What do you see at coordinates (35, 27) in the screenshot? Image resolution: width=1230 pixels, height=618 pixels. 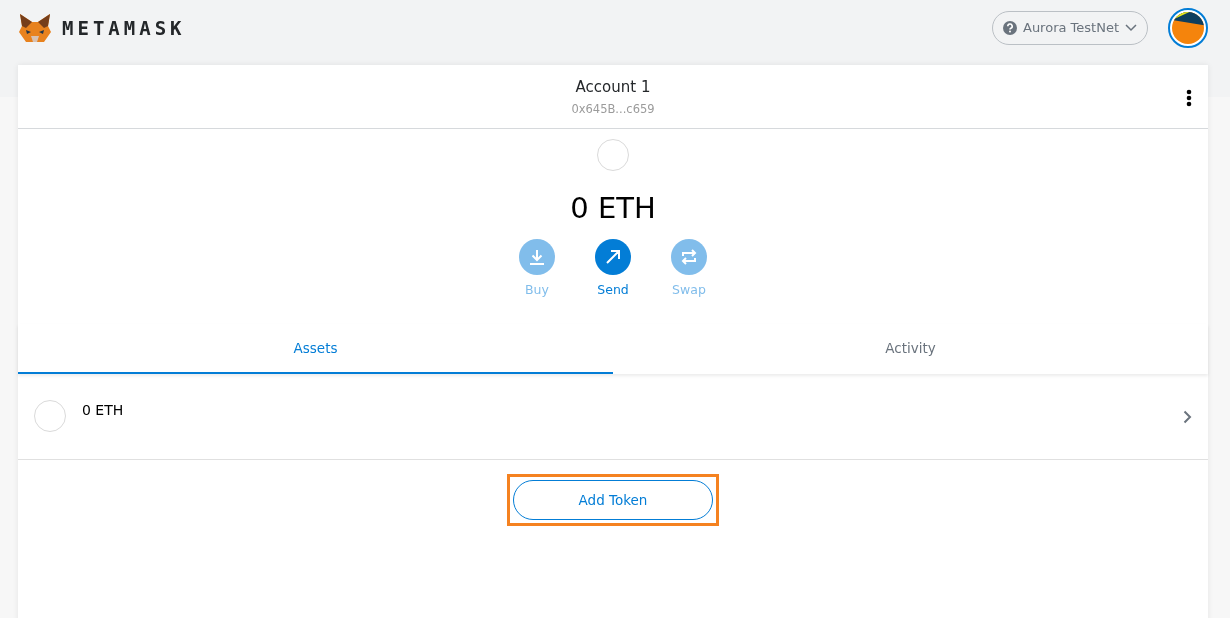 I see `fox-logo-icon` at bounding box center [35, 27].